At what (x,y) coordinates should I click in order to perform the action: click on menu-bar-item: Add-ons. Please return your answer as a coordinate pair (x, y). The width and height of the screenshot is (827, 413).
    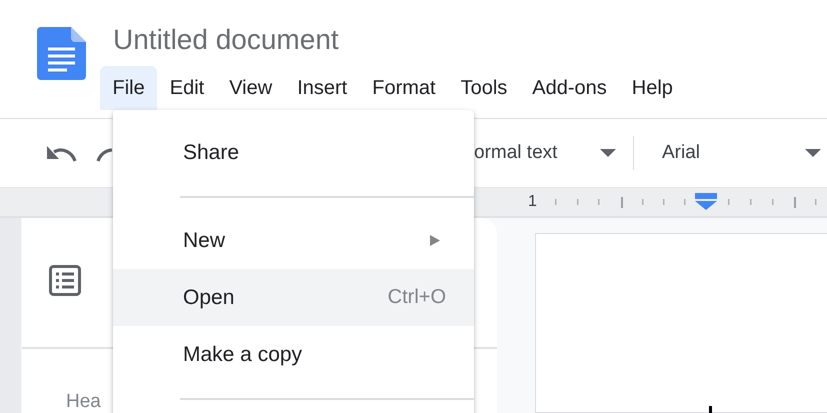
    Looking at the image, I should click on (570, 88).